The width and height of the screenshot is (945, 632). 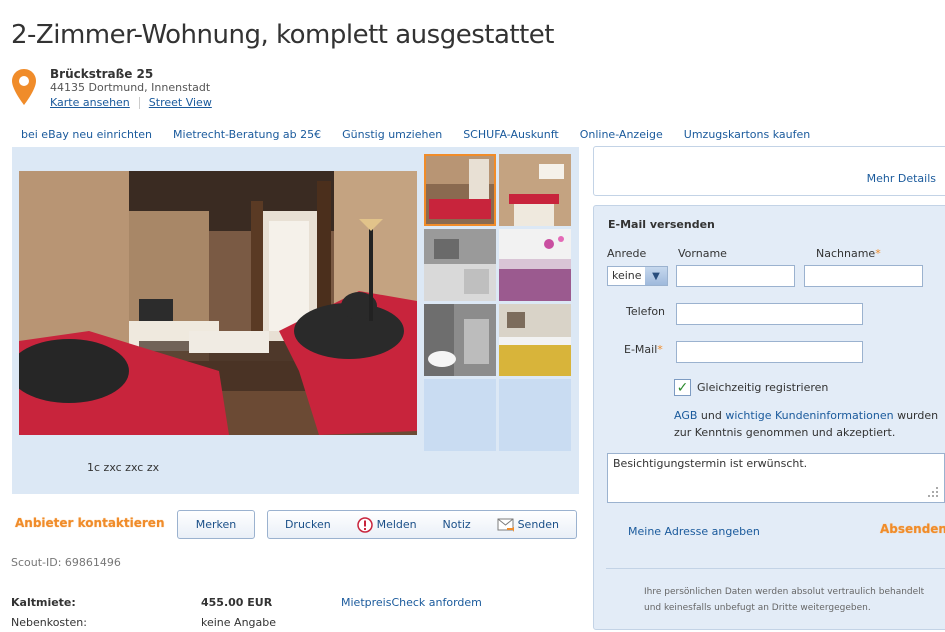 I want to click on telefon-field, so click(x=769, y=314).